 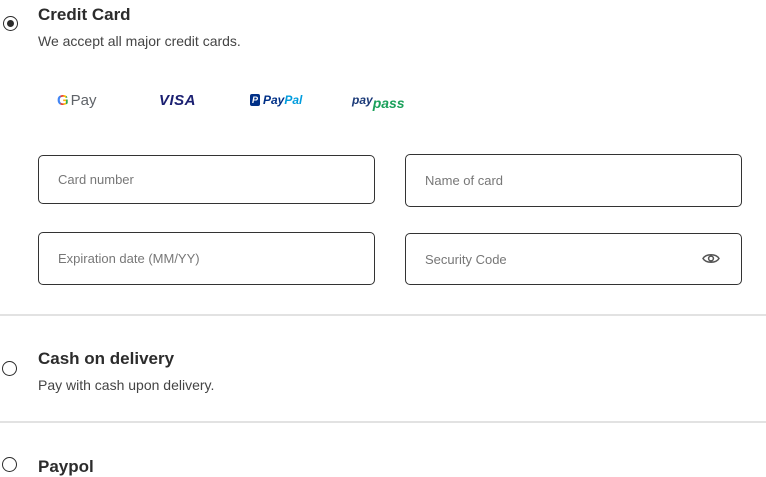 I want to click on google-pay-text: Pay, so click(x=83, y=100).